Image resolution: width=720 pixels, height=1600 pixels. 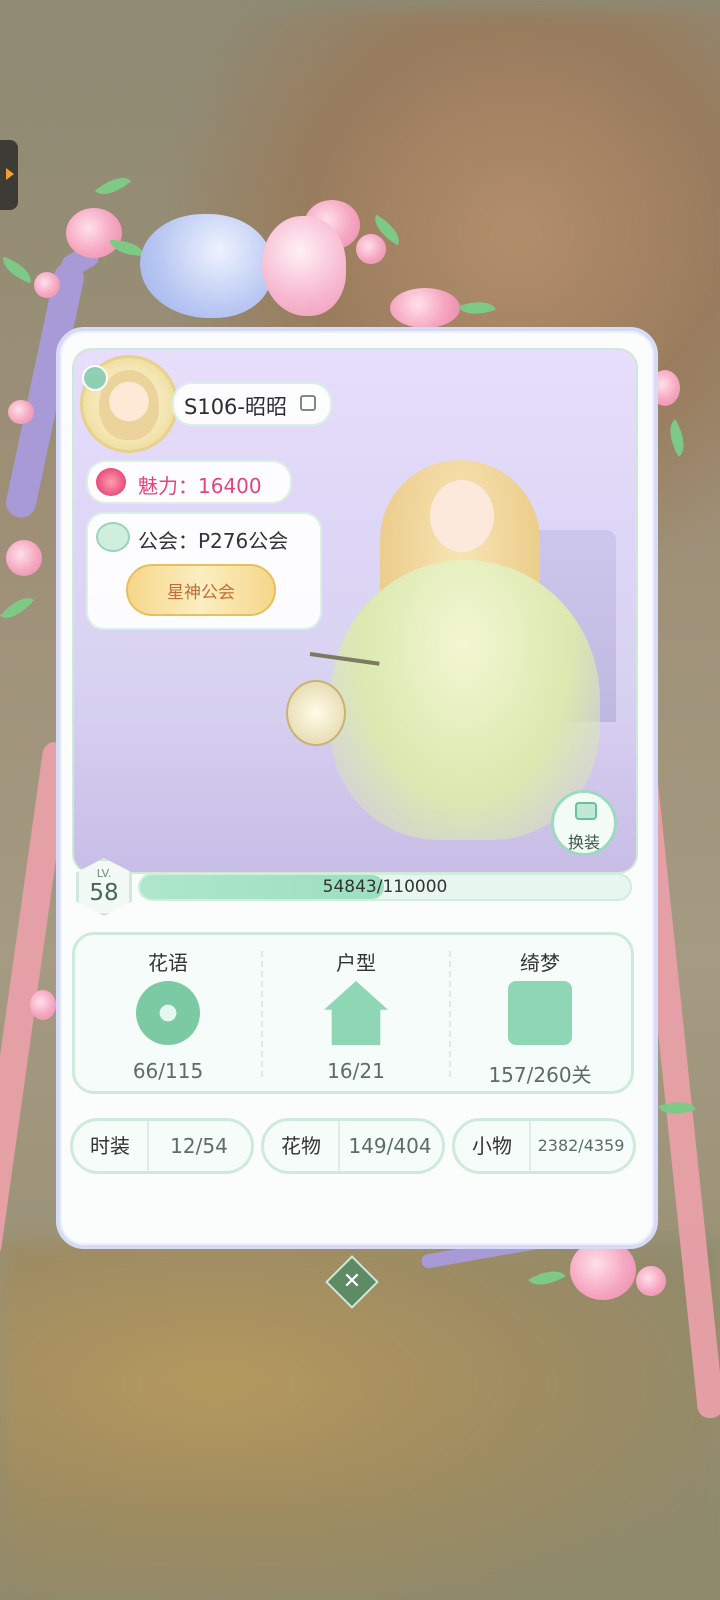 What do you see at coordinates (584, 823) in the screenshot?
I see `change-outfit-button: 换装` at bounding box center [584, 823].